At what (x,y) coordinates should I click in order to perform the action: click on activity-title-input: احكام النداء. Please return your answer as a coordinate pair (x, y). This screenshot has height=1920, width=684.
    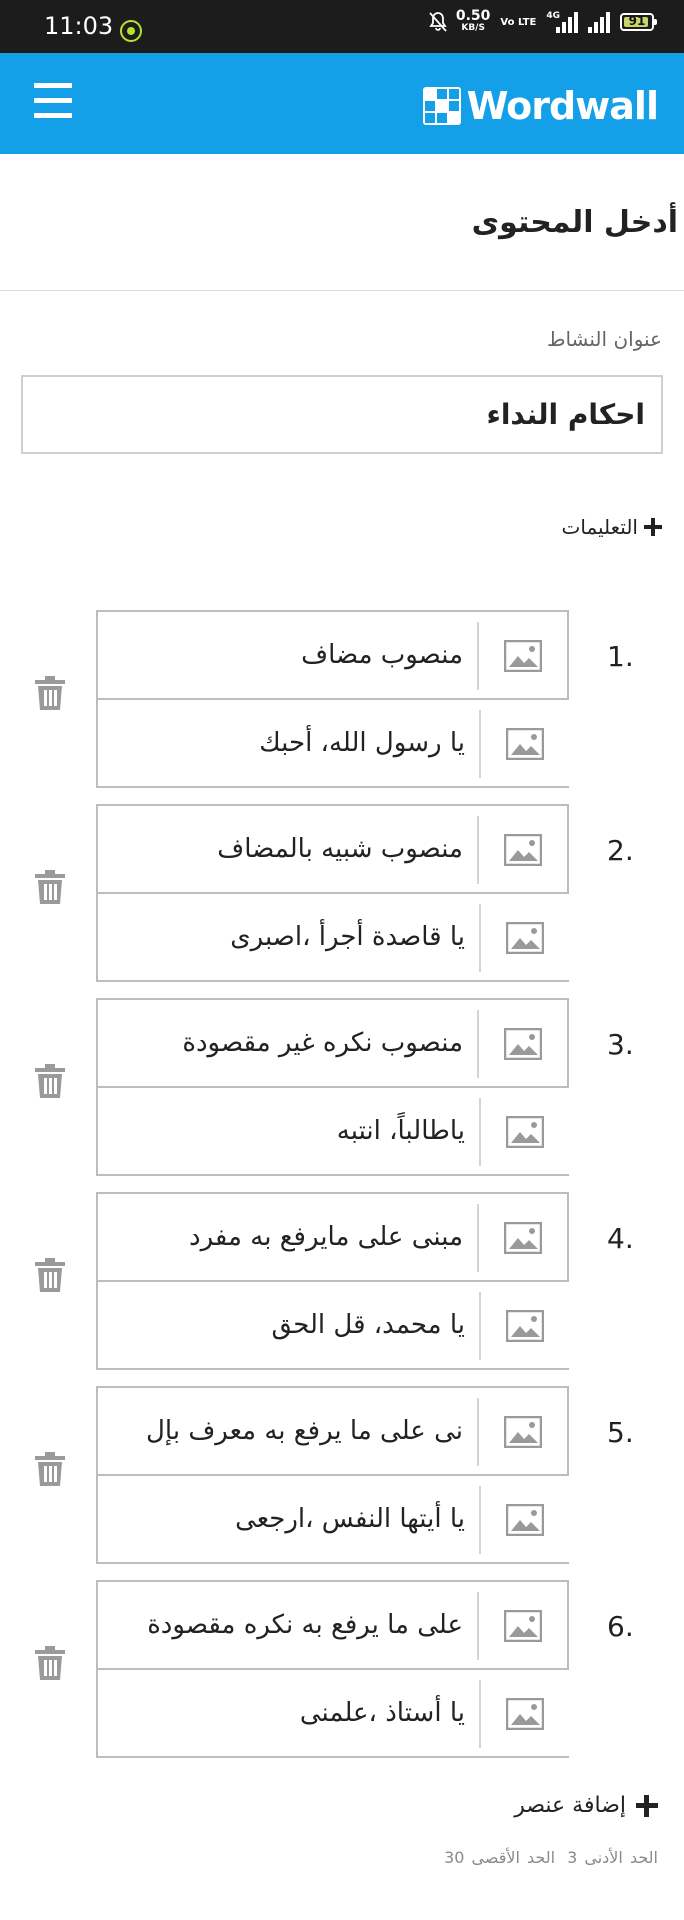
    Looking at the image, I should click on (342, 414).